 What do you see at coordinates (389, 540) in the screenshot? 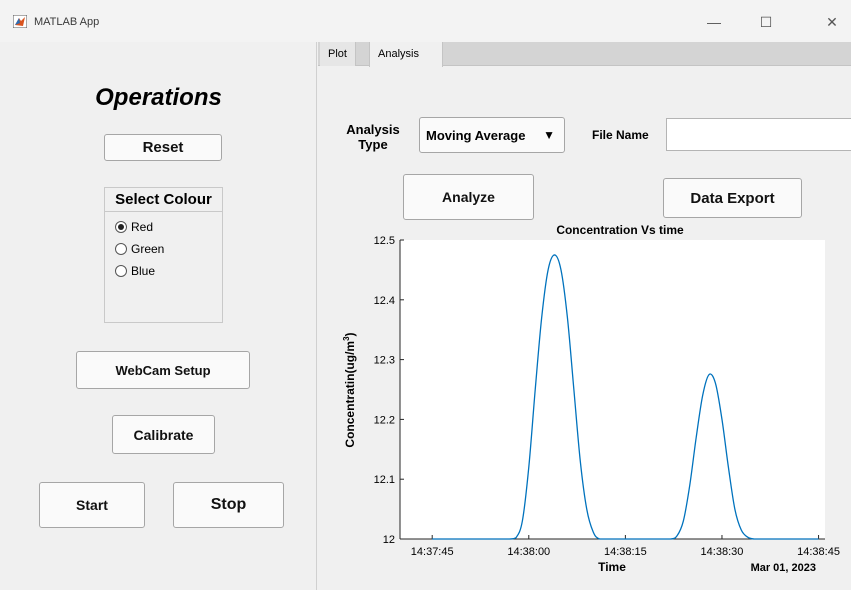
I see `y-tick-label: 12` at bounding box center [389, 540].